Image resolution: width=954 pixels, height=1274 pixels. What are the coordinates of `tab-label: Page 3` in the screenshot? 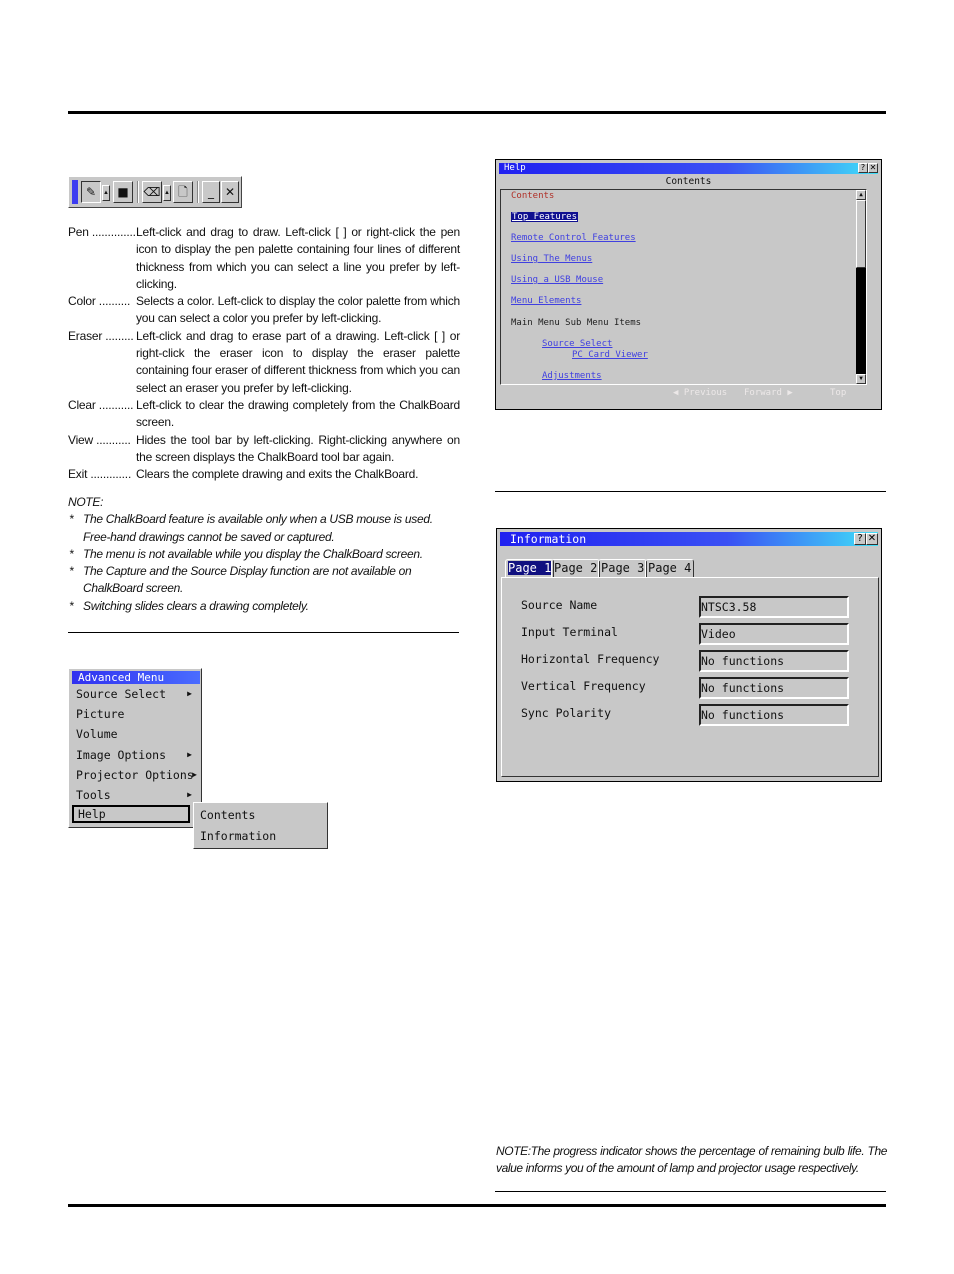 It's located at (623, 568).